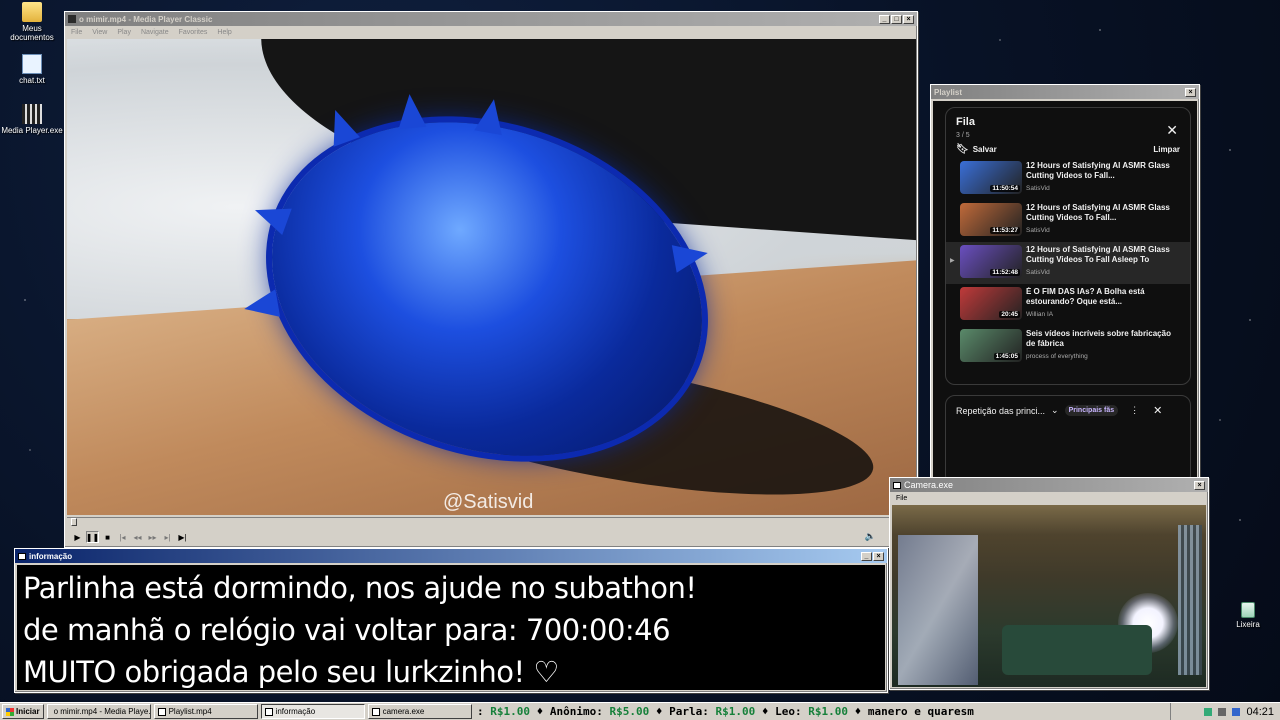  I want to click on desktop-icon-chat-txt: chat.txt, so click(32, 69).